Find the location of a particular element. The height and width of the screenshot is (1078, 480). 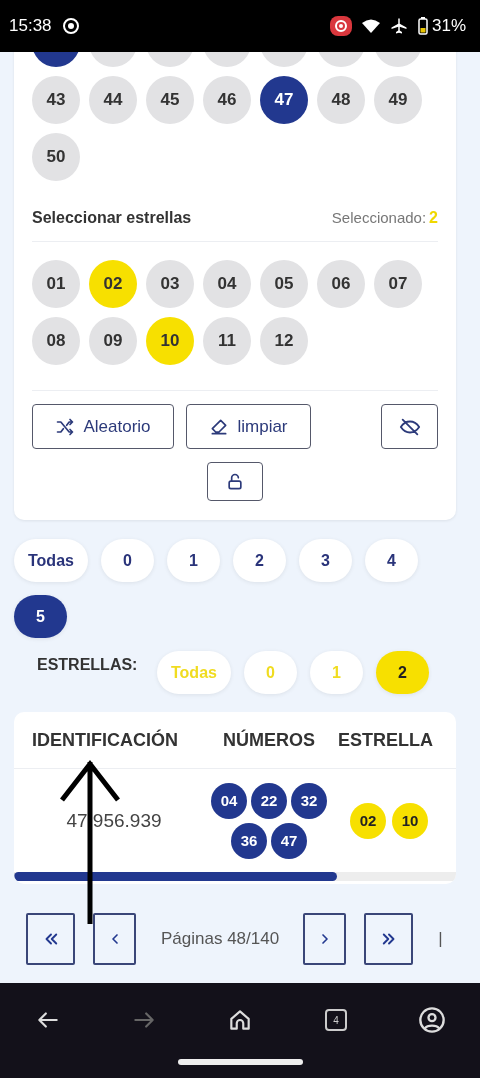

filter-chip: 5 is located at coordinates (40, 616).